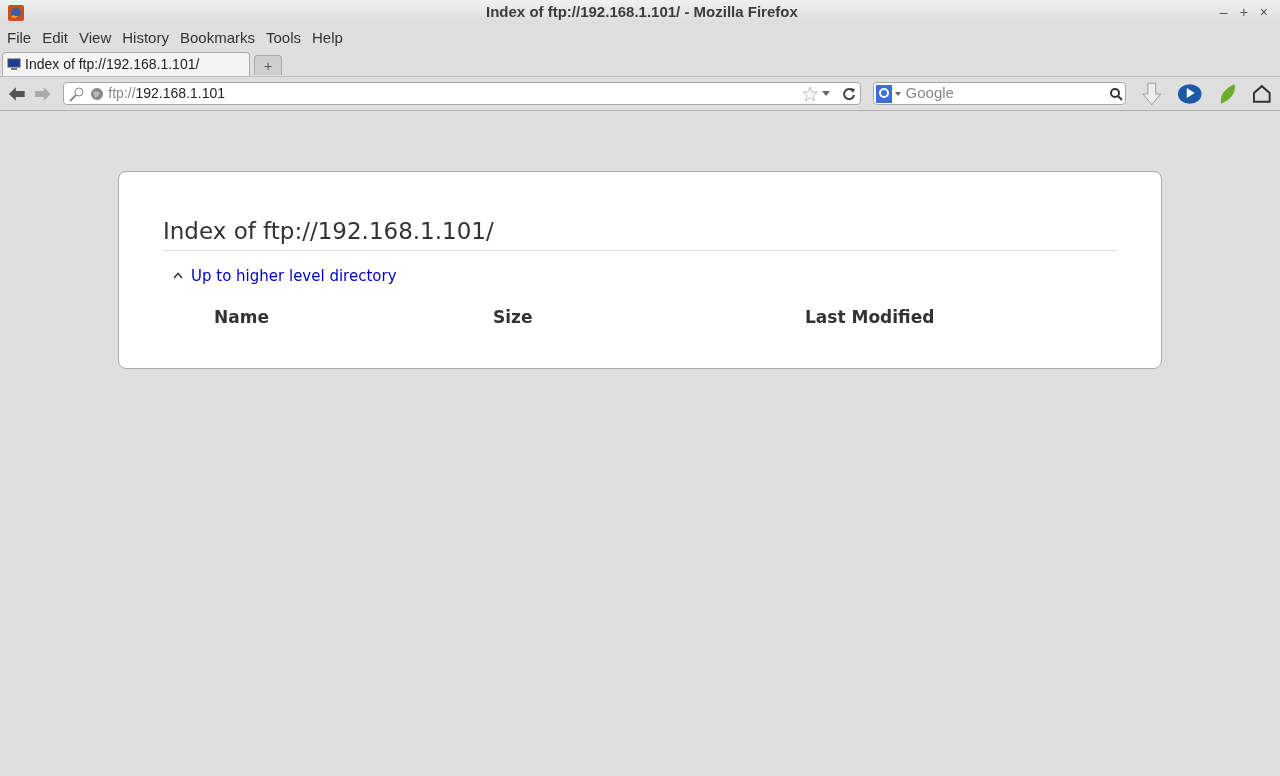 This screenshot has width=1280, height=776. What do you see at coordinates (217, 38) in the screenshot?
I see `menu-item: Bookmarks` at bounding box center [217, 38].